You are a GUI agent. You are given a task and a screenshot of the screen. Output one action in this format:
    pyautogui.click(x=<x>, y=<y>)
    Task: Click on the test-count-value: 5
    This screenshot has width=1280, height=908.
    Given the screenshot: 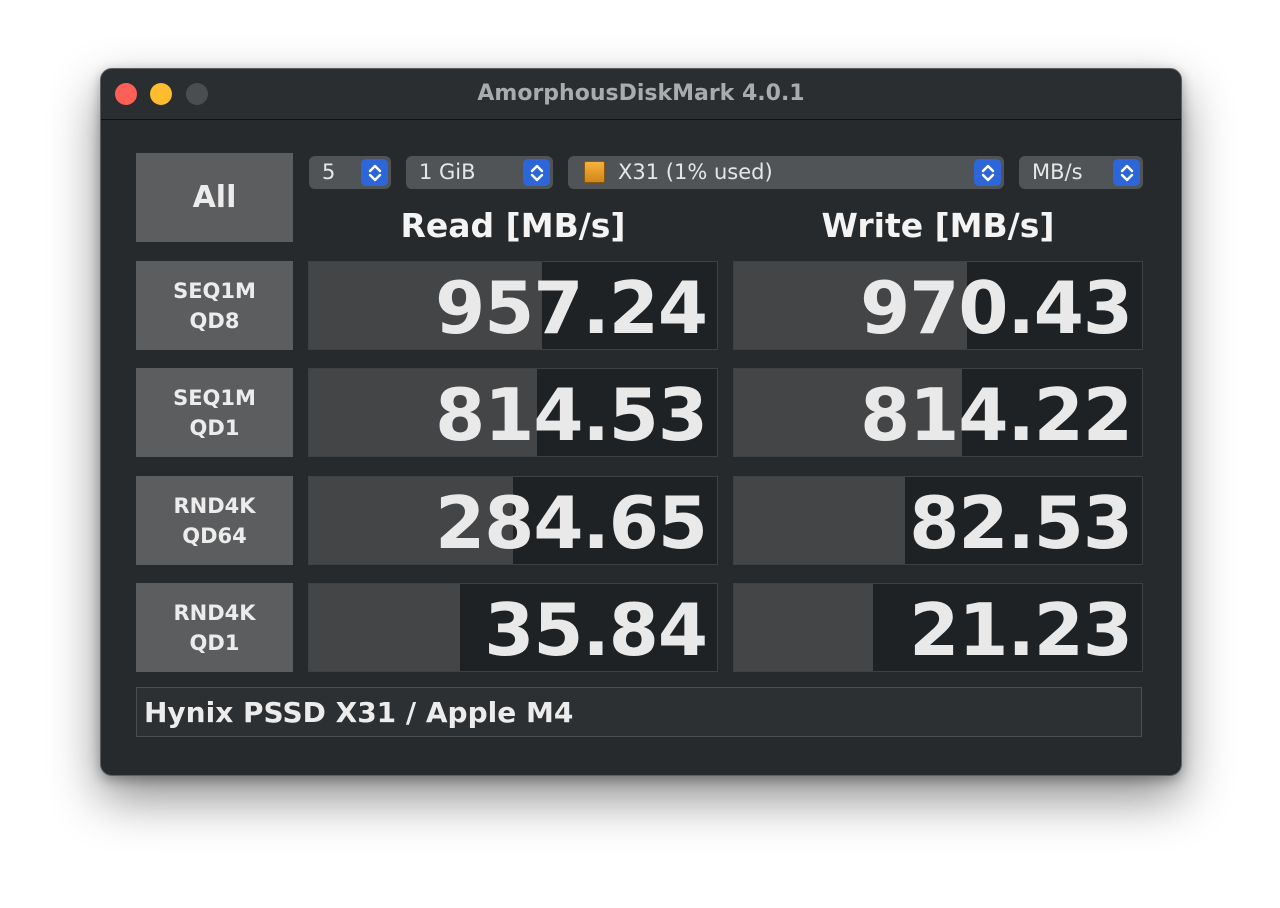 What is the action you would take?
    pyautogui.click(x=329, y=172)
    